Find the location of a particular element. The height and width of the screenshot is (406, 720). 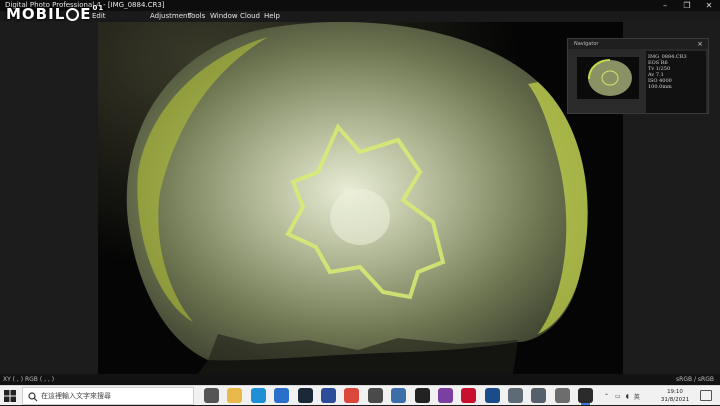

navigator-thumbnail is located at coordinates (608, 78).